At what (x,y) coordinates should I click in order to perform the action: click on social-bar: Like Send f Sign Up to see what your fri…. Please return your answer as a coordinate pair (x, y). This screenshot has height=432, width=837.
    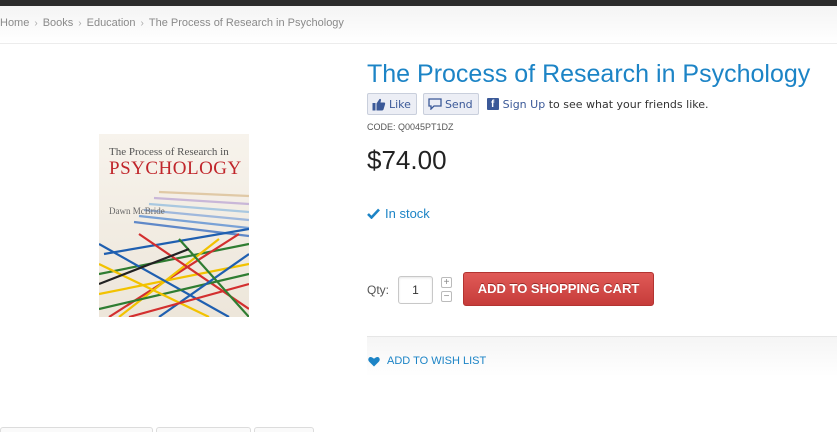
    Looking at the image, I should click on (538, 104).